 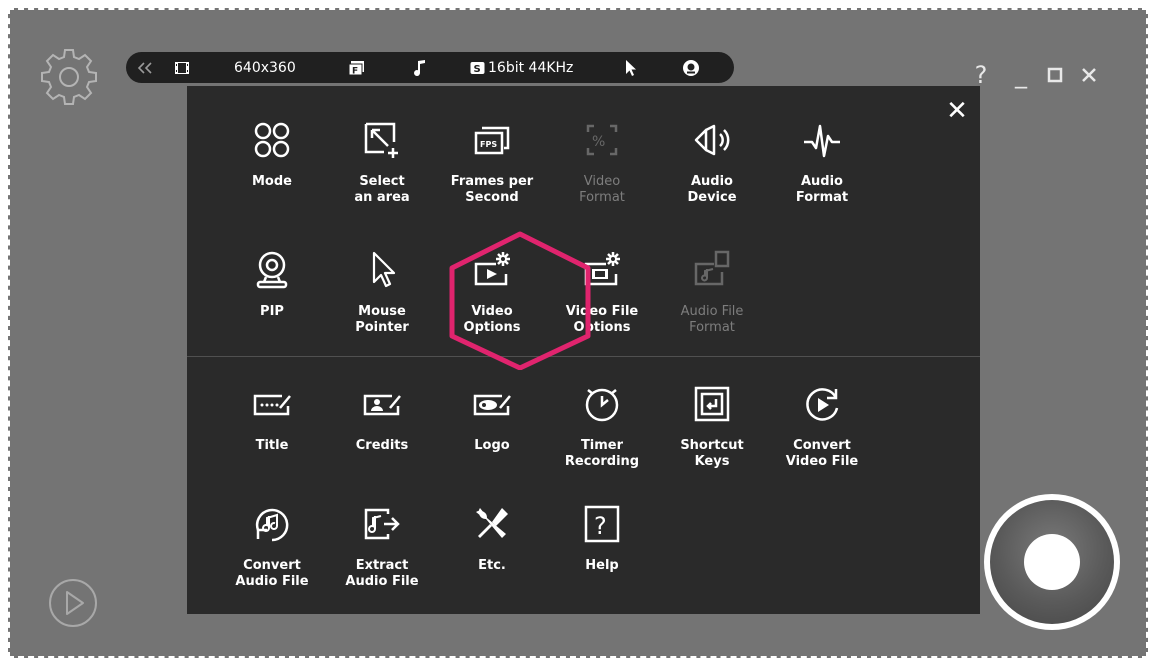 What do you see at coordinates (272, 181) in the screenshot?
I see `menu-item-label: Mode` at bounding box center [272, 181].